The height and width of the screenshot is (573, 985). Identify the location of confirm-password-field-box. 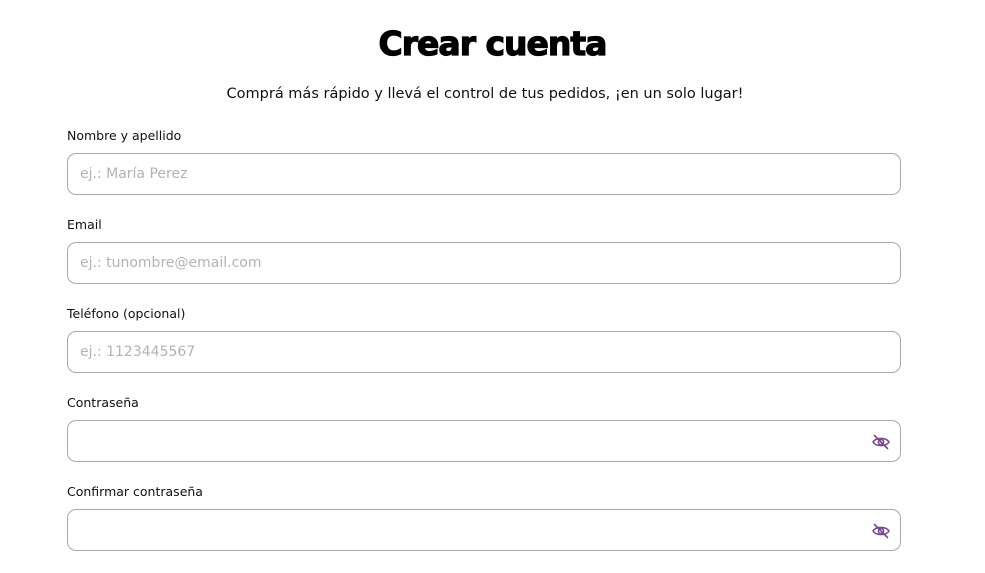
(484, 530).